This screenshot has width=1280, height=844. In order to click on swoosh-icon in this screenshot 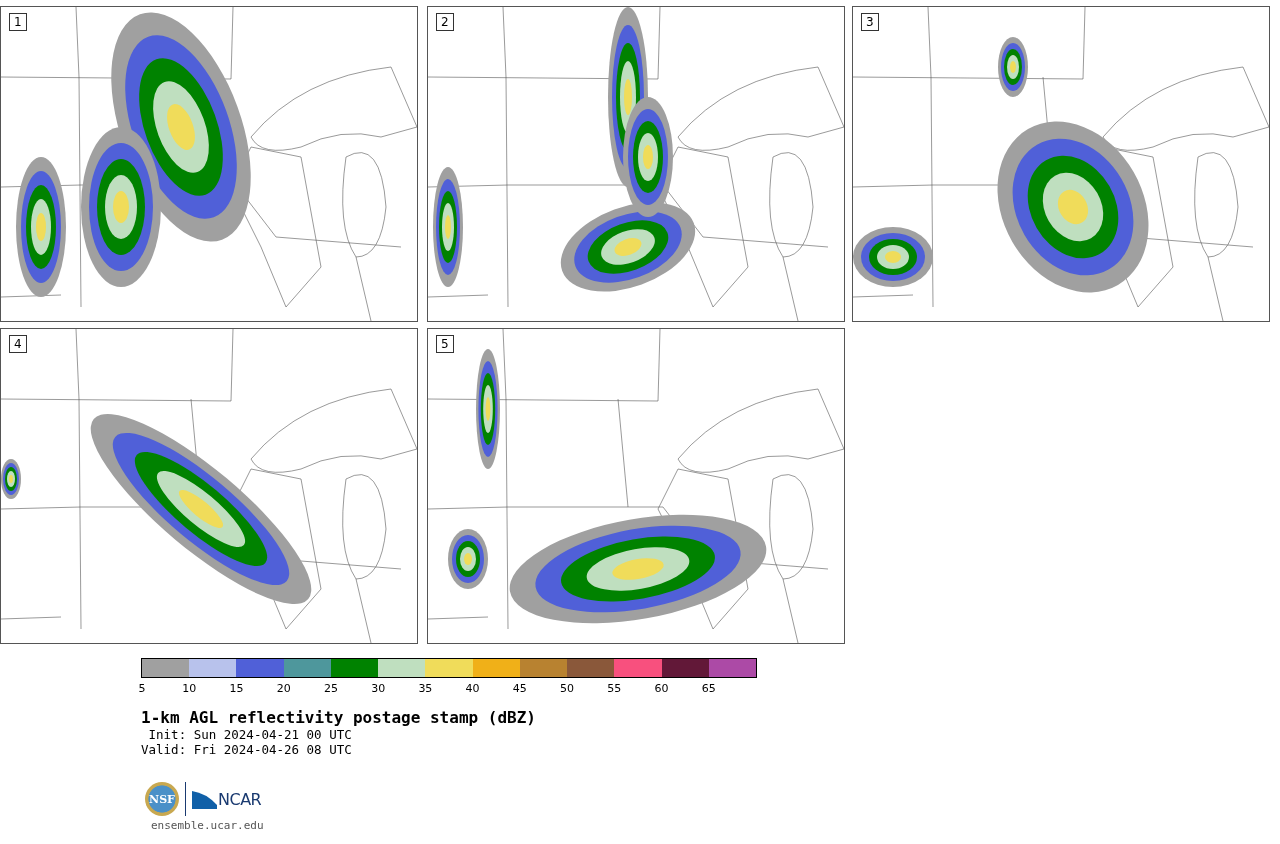, I will do `click(204, 799)`.